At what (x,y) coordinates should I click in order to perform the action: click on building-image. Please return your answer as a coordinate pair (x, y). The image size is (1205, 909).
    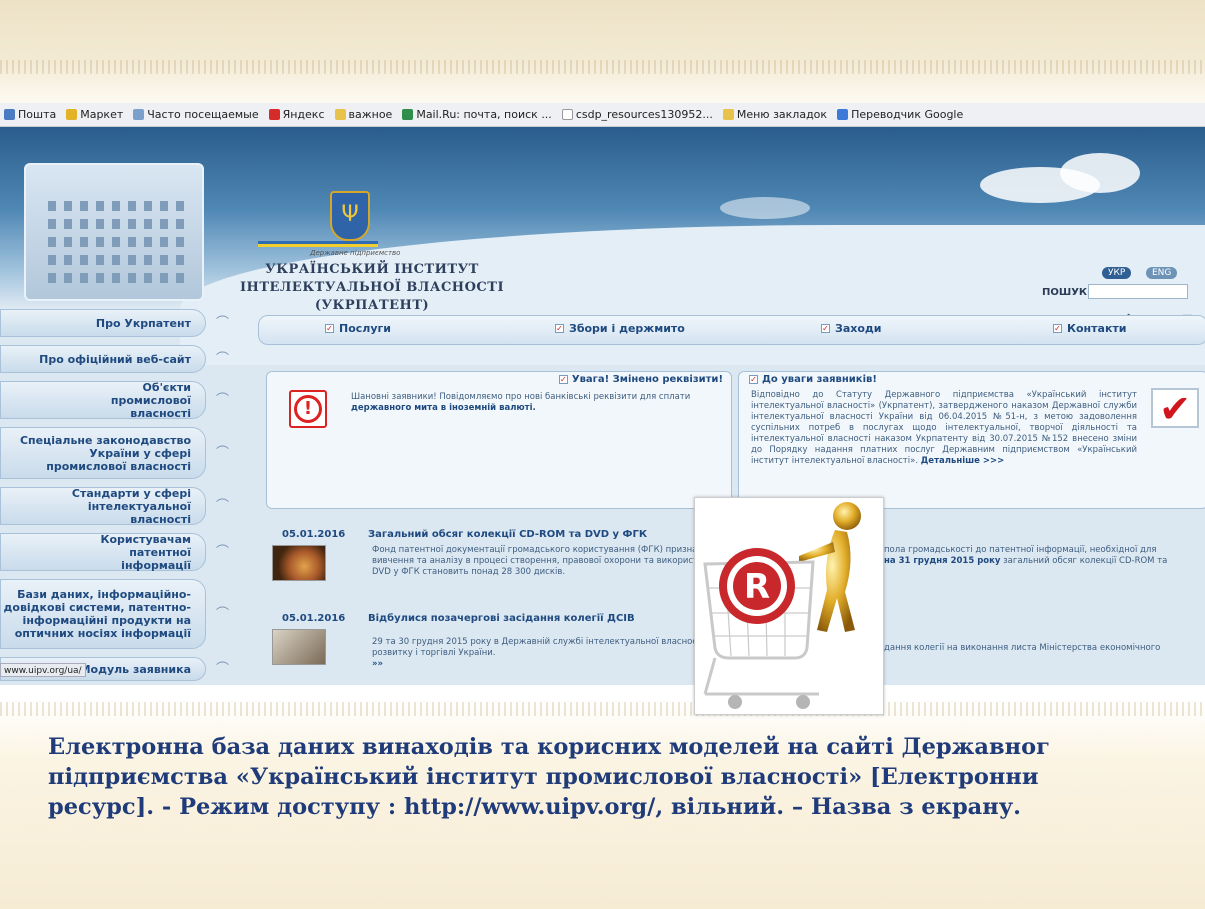
    Looking at the image, I should click on (114, 232).